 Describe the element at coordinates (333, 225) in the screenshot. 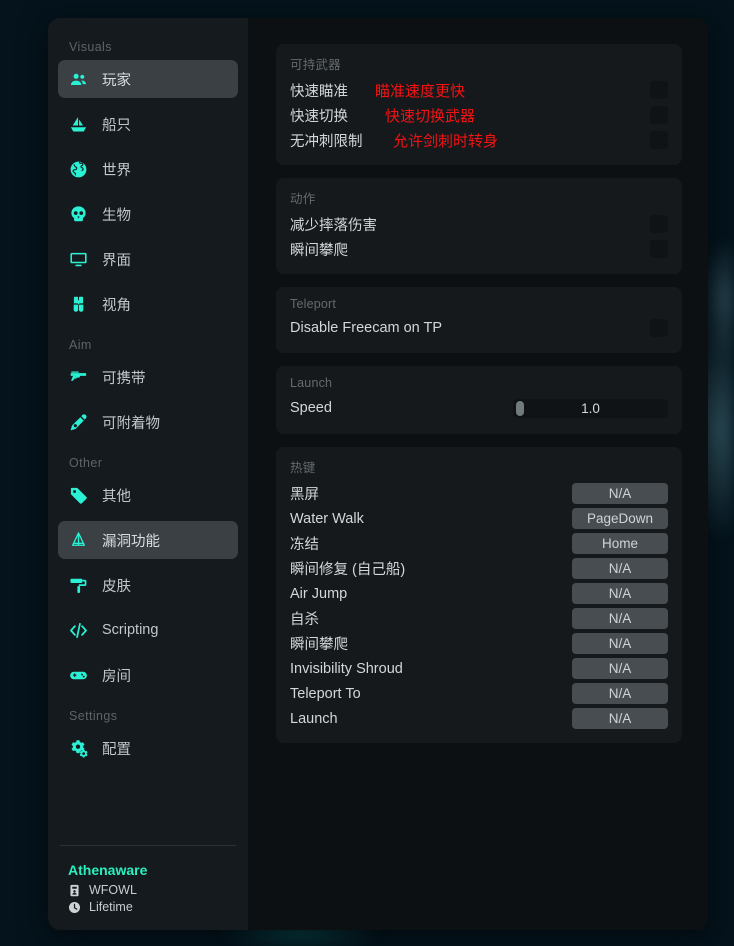

I see `option-label: 减少摔落伤害` at that location.